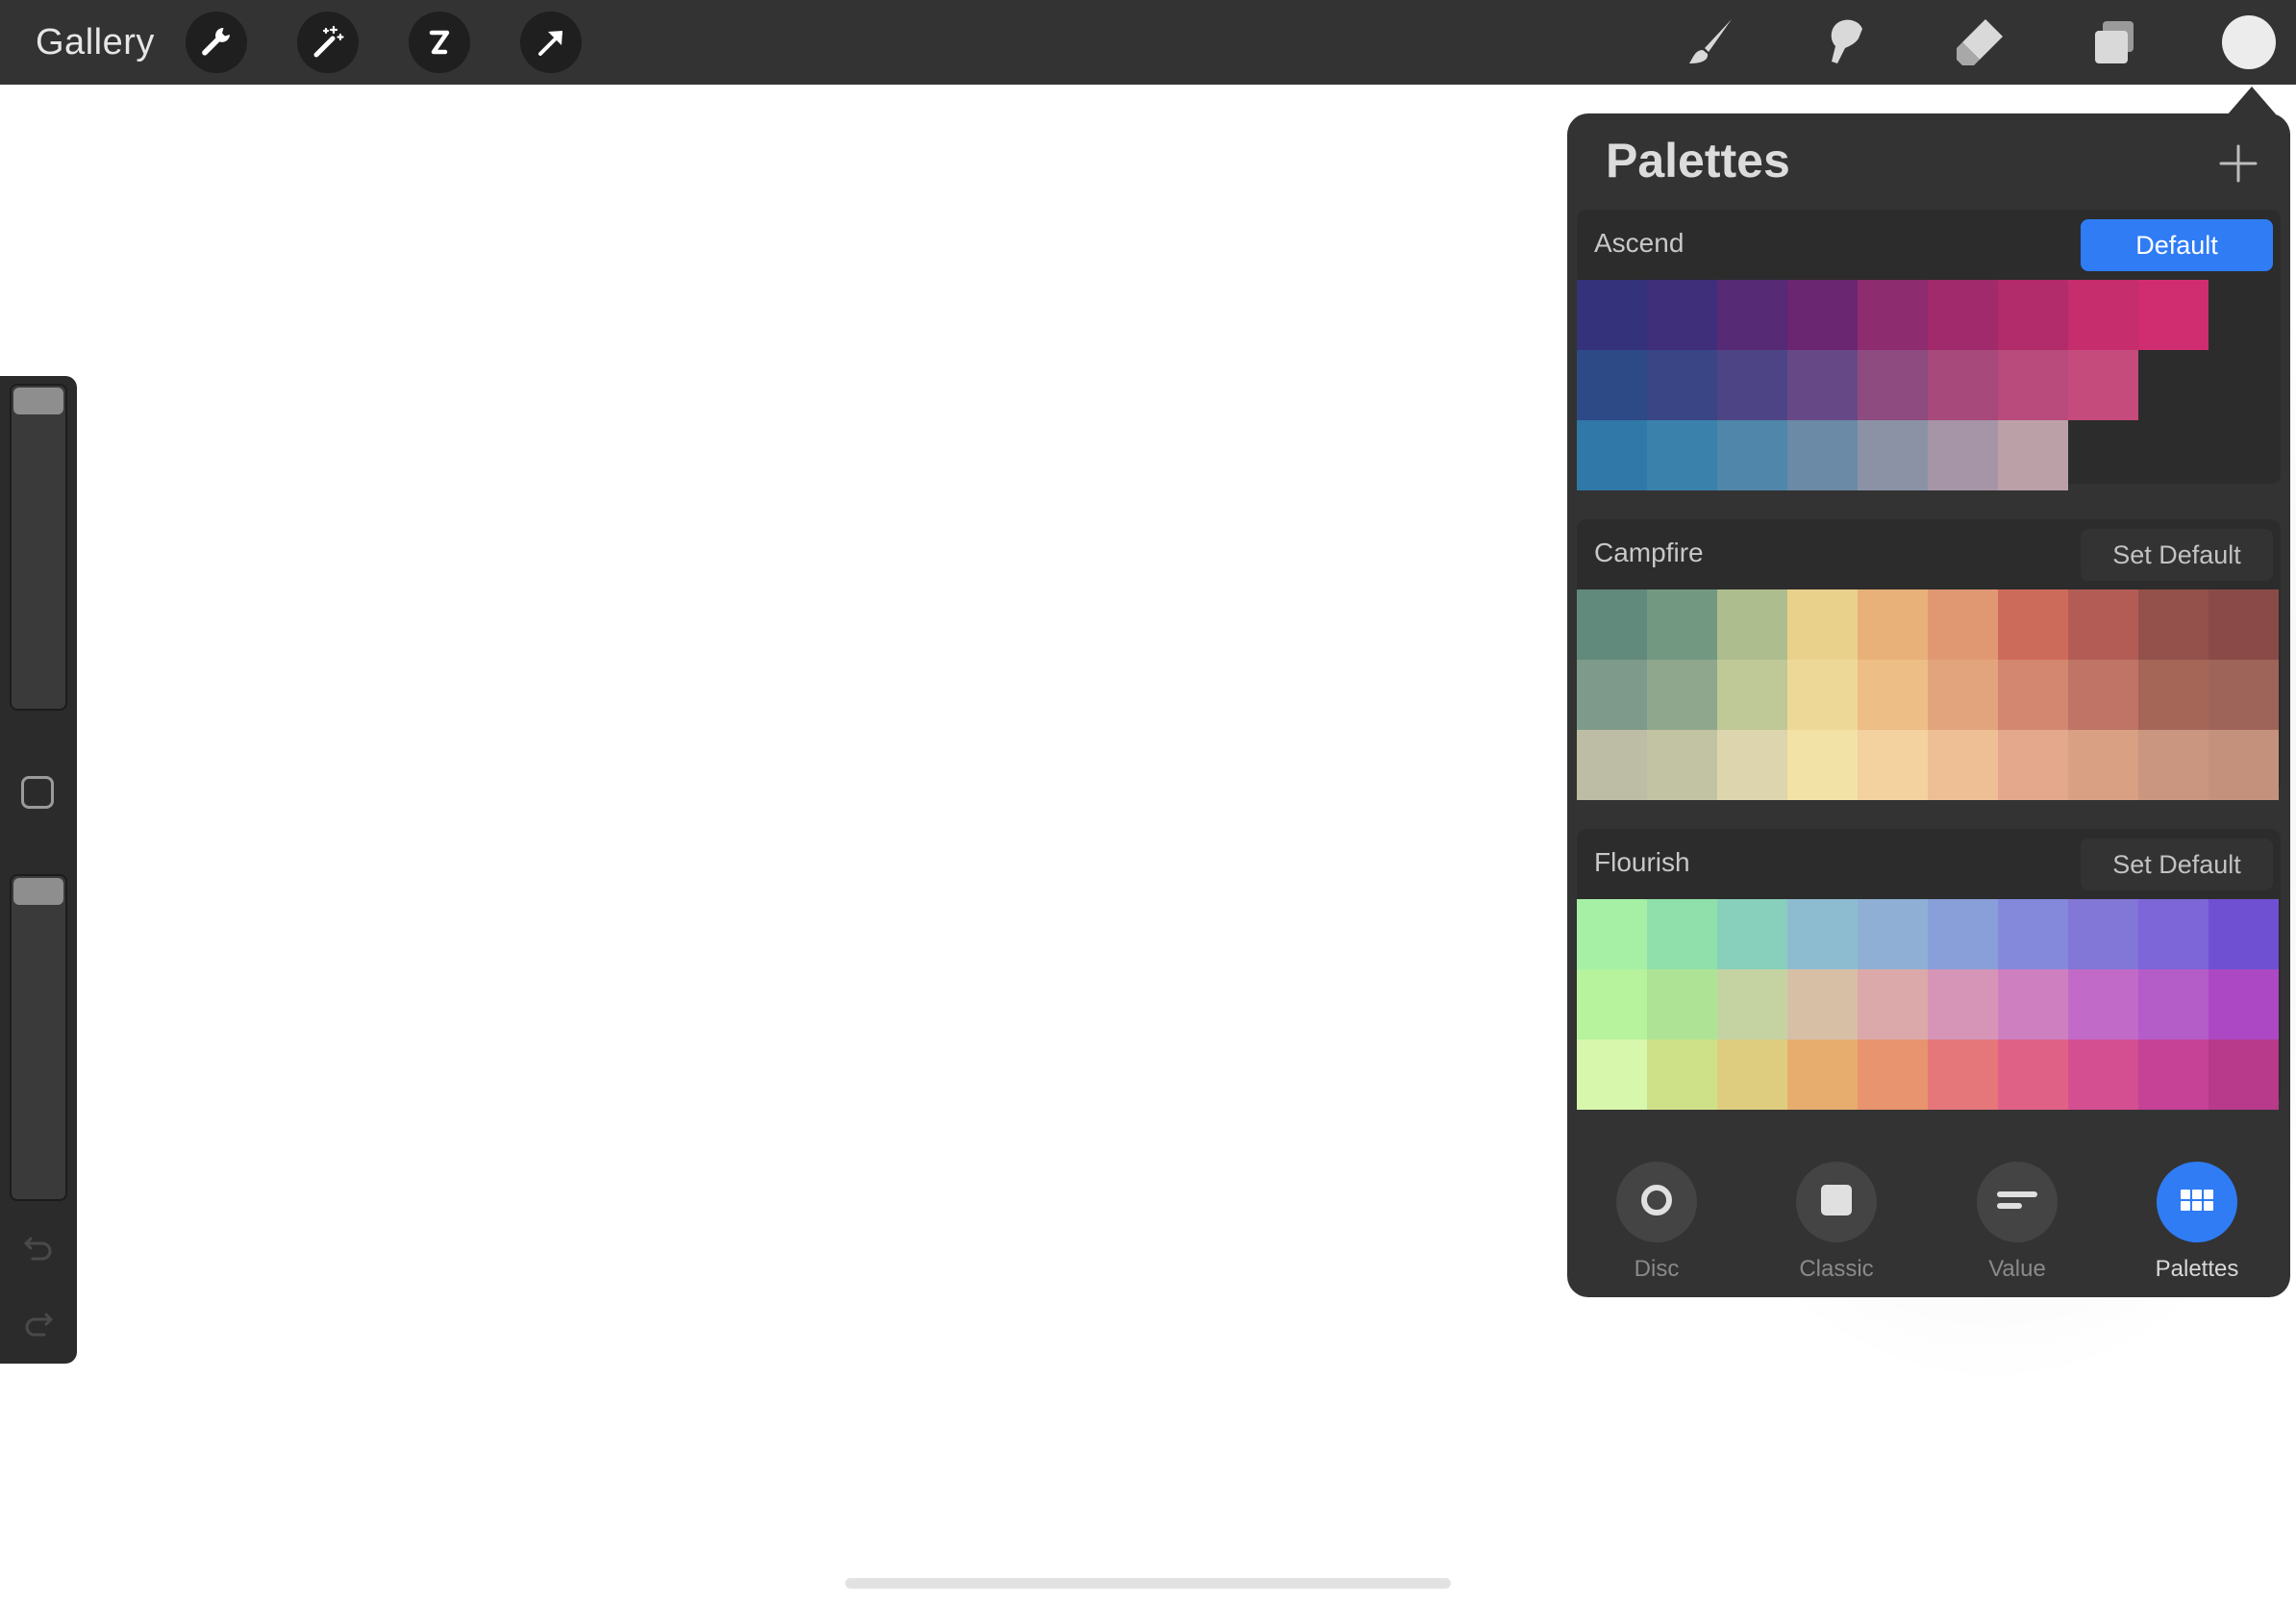  What do you see at coordinates (216, 42) in the screenshot?
I see `actions-button` at bounding box center [216, 42].